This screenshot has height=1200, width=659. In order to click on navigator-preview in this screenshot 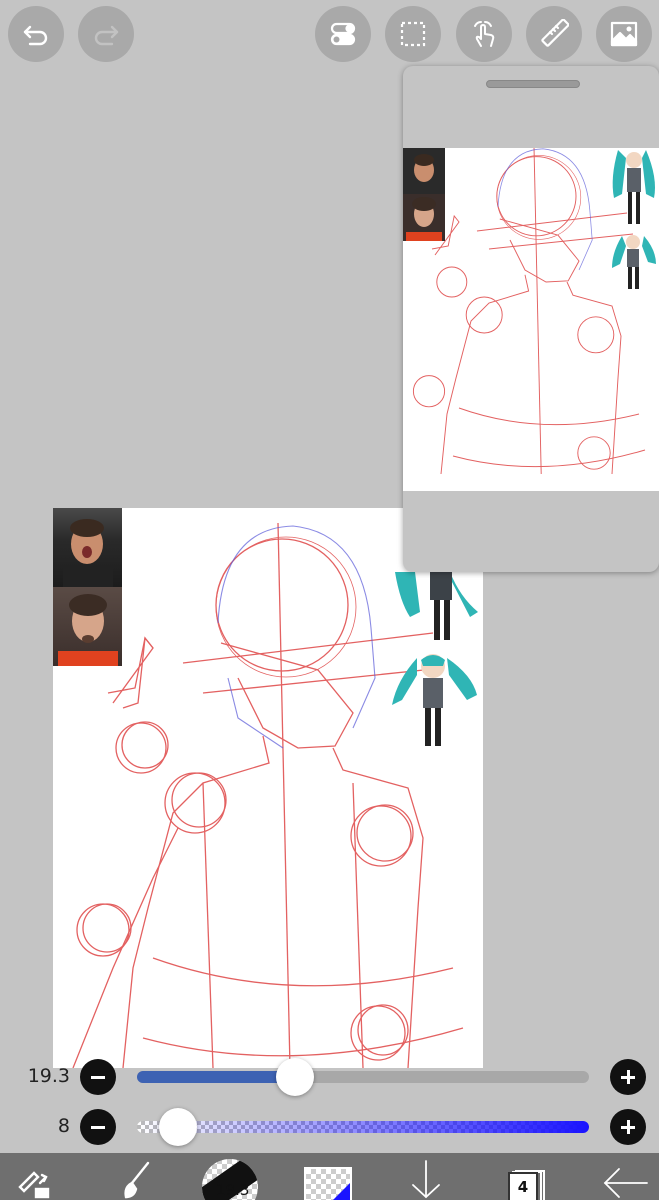, I will do `click(531, 319)`.